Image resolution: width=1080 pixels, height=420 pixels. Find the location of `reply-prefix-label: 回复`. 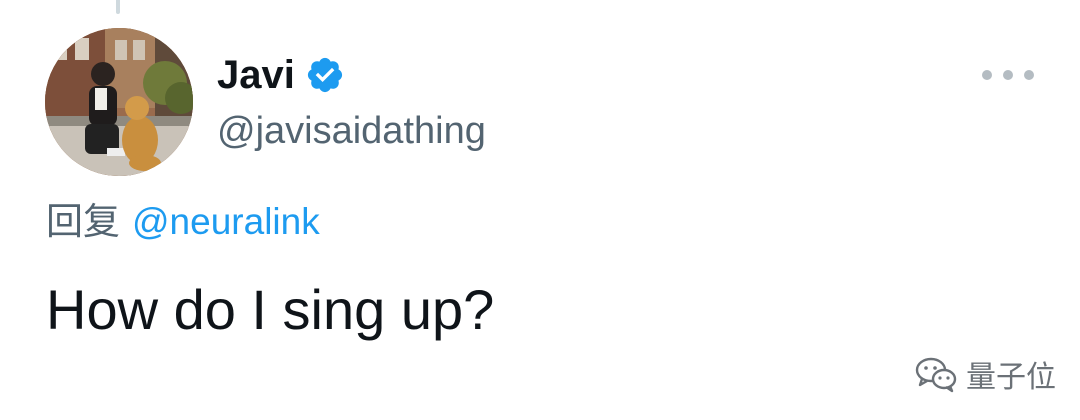

reply-prefix-label: 回复 is located at coordinates (83, 221).